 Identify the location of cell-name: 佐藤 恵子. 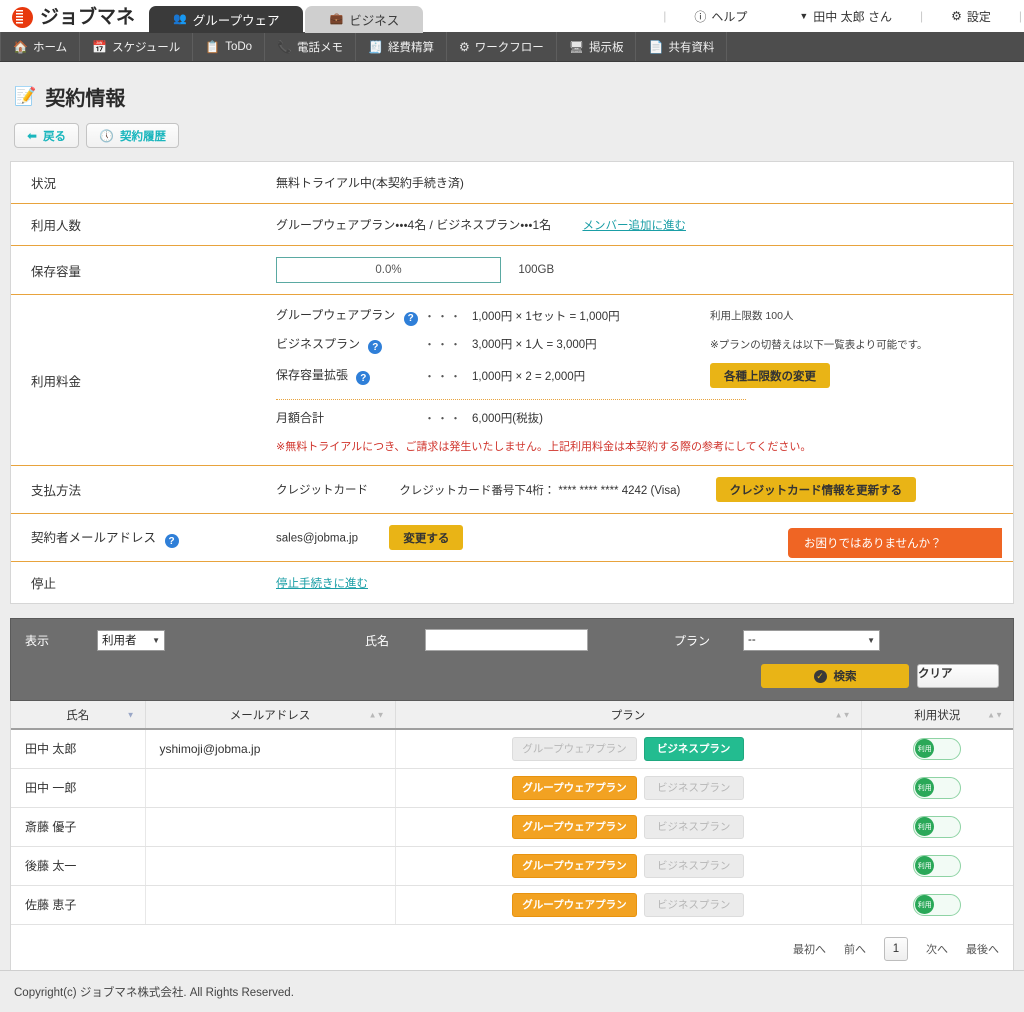
(78, 905).